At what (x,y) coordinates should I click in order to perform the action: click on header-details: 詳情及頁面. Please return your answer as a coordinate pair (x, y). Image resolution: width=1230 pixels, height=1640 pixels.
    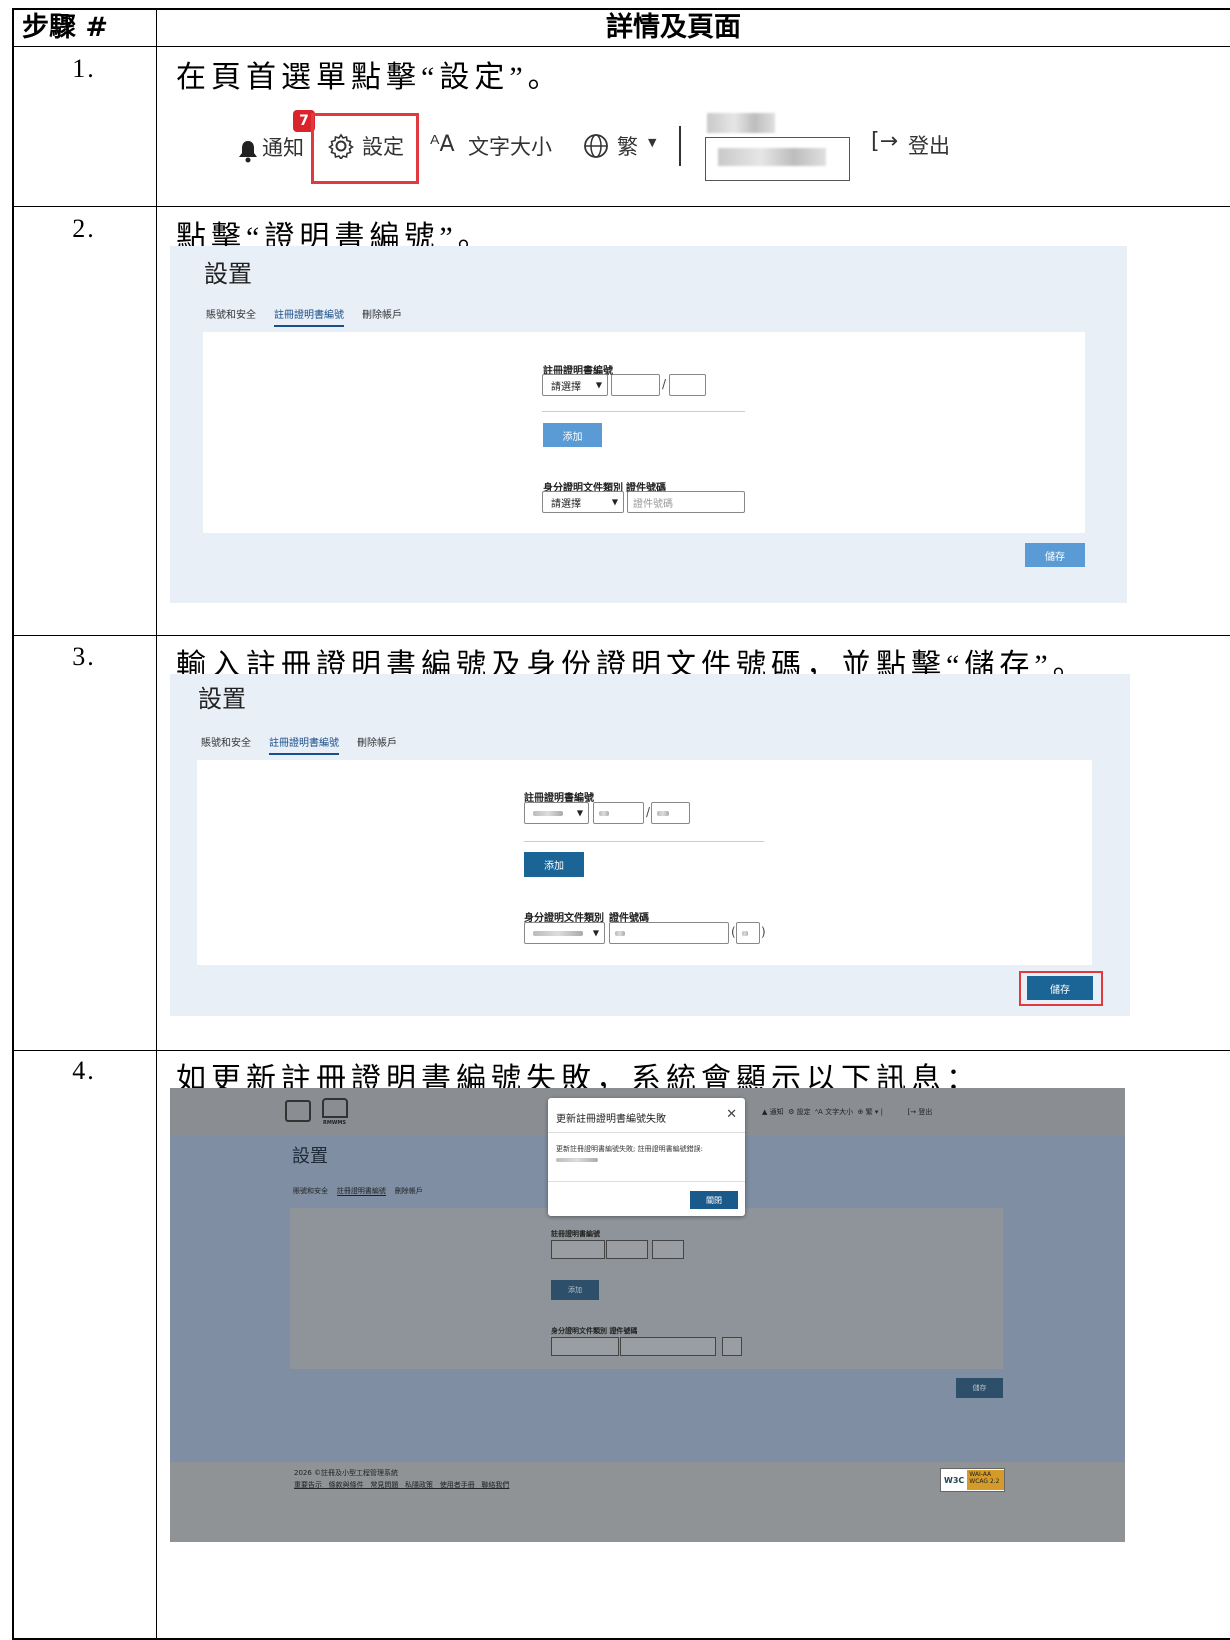
    Looking at the image, I should click on (673, 27).